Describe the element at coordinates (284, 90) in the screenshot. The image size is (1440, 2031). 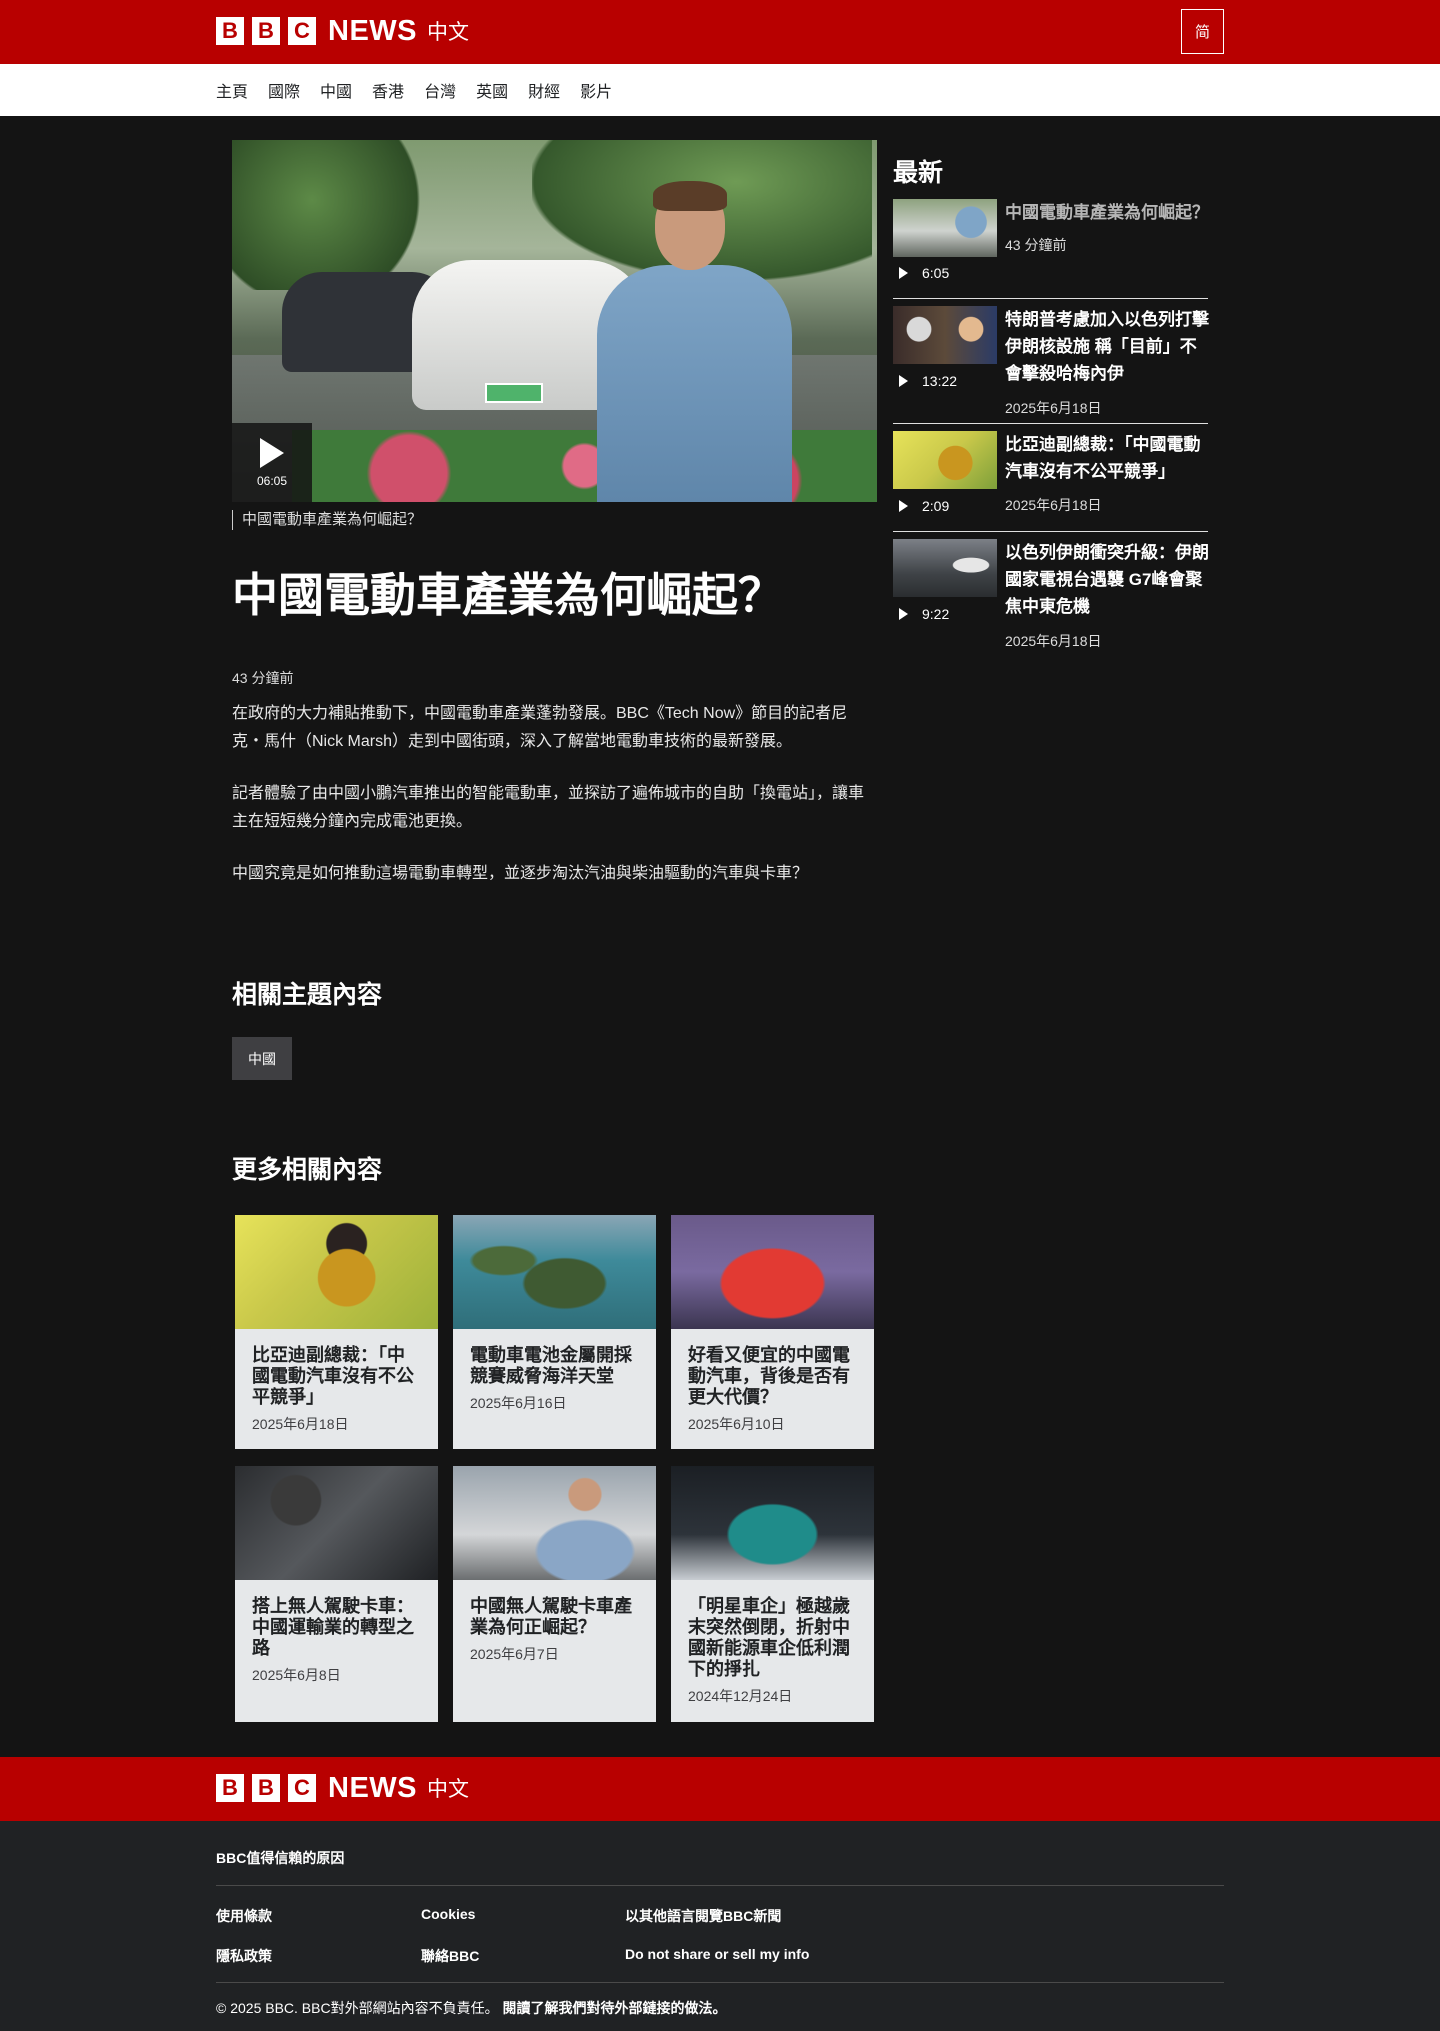
I see `nav-item-world: 國際` at that location.